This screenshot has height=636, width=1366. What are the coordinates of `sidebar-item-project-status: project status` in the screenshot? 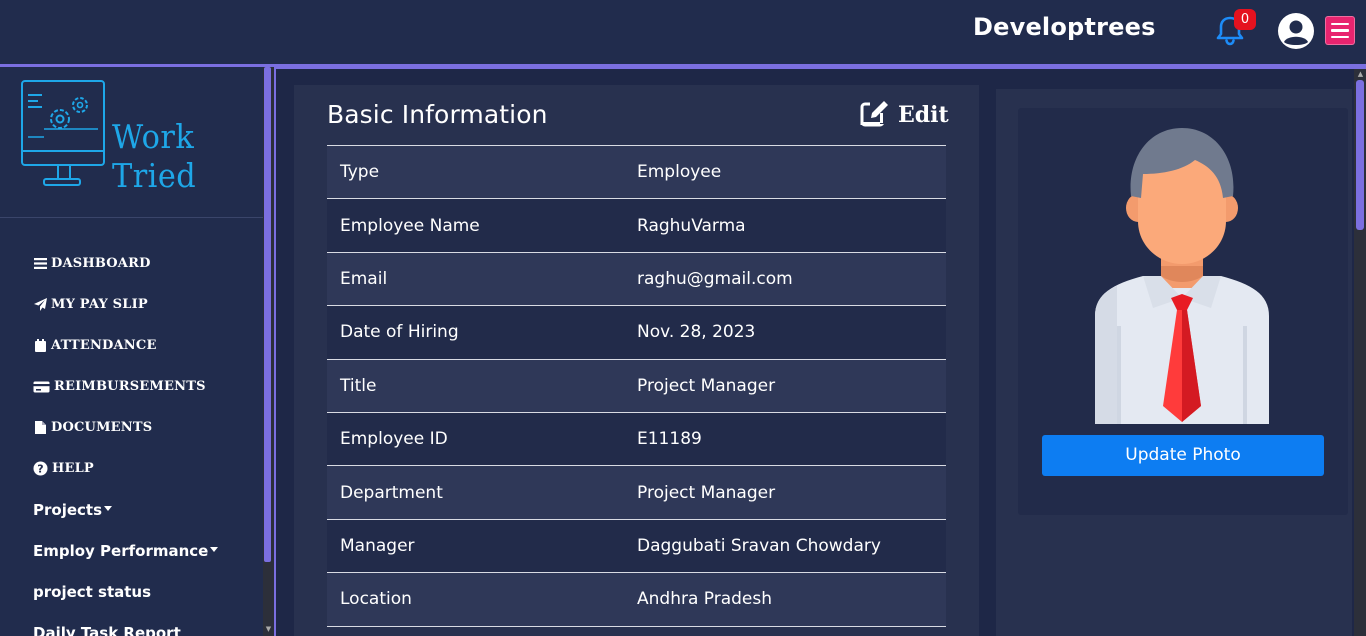 It's located at (125, 591).